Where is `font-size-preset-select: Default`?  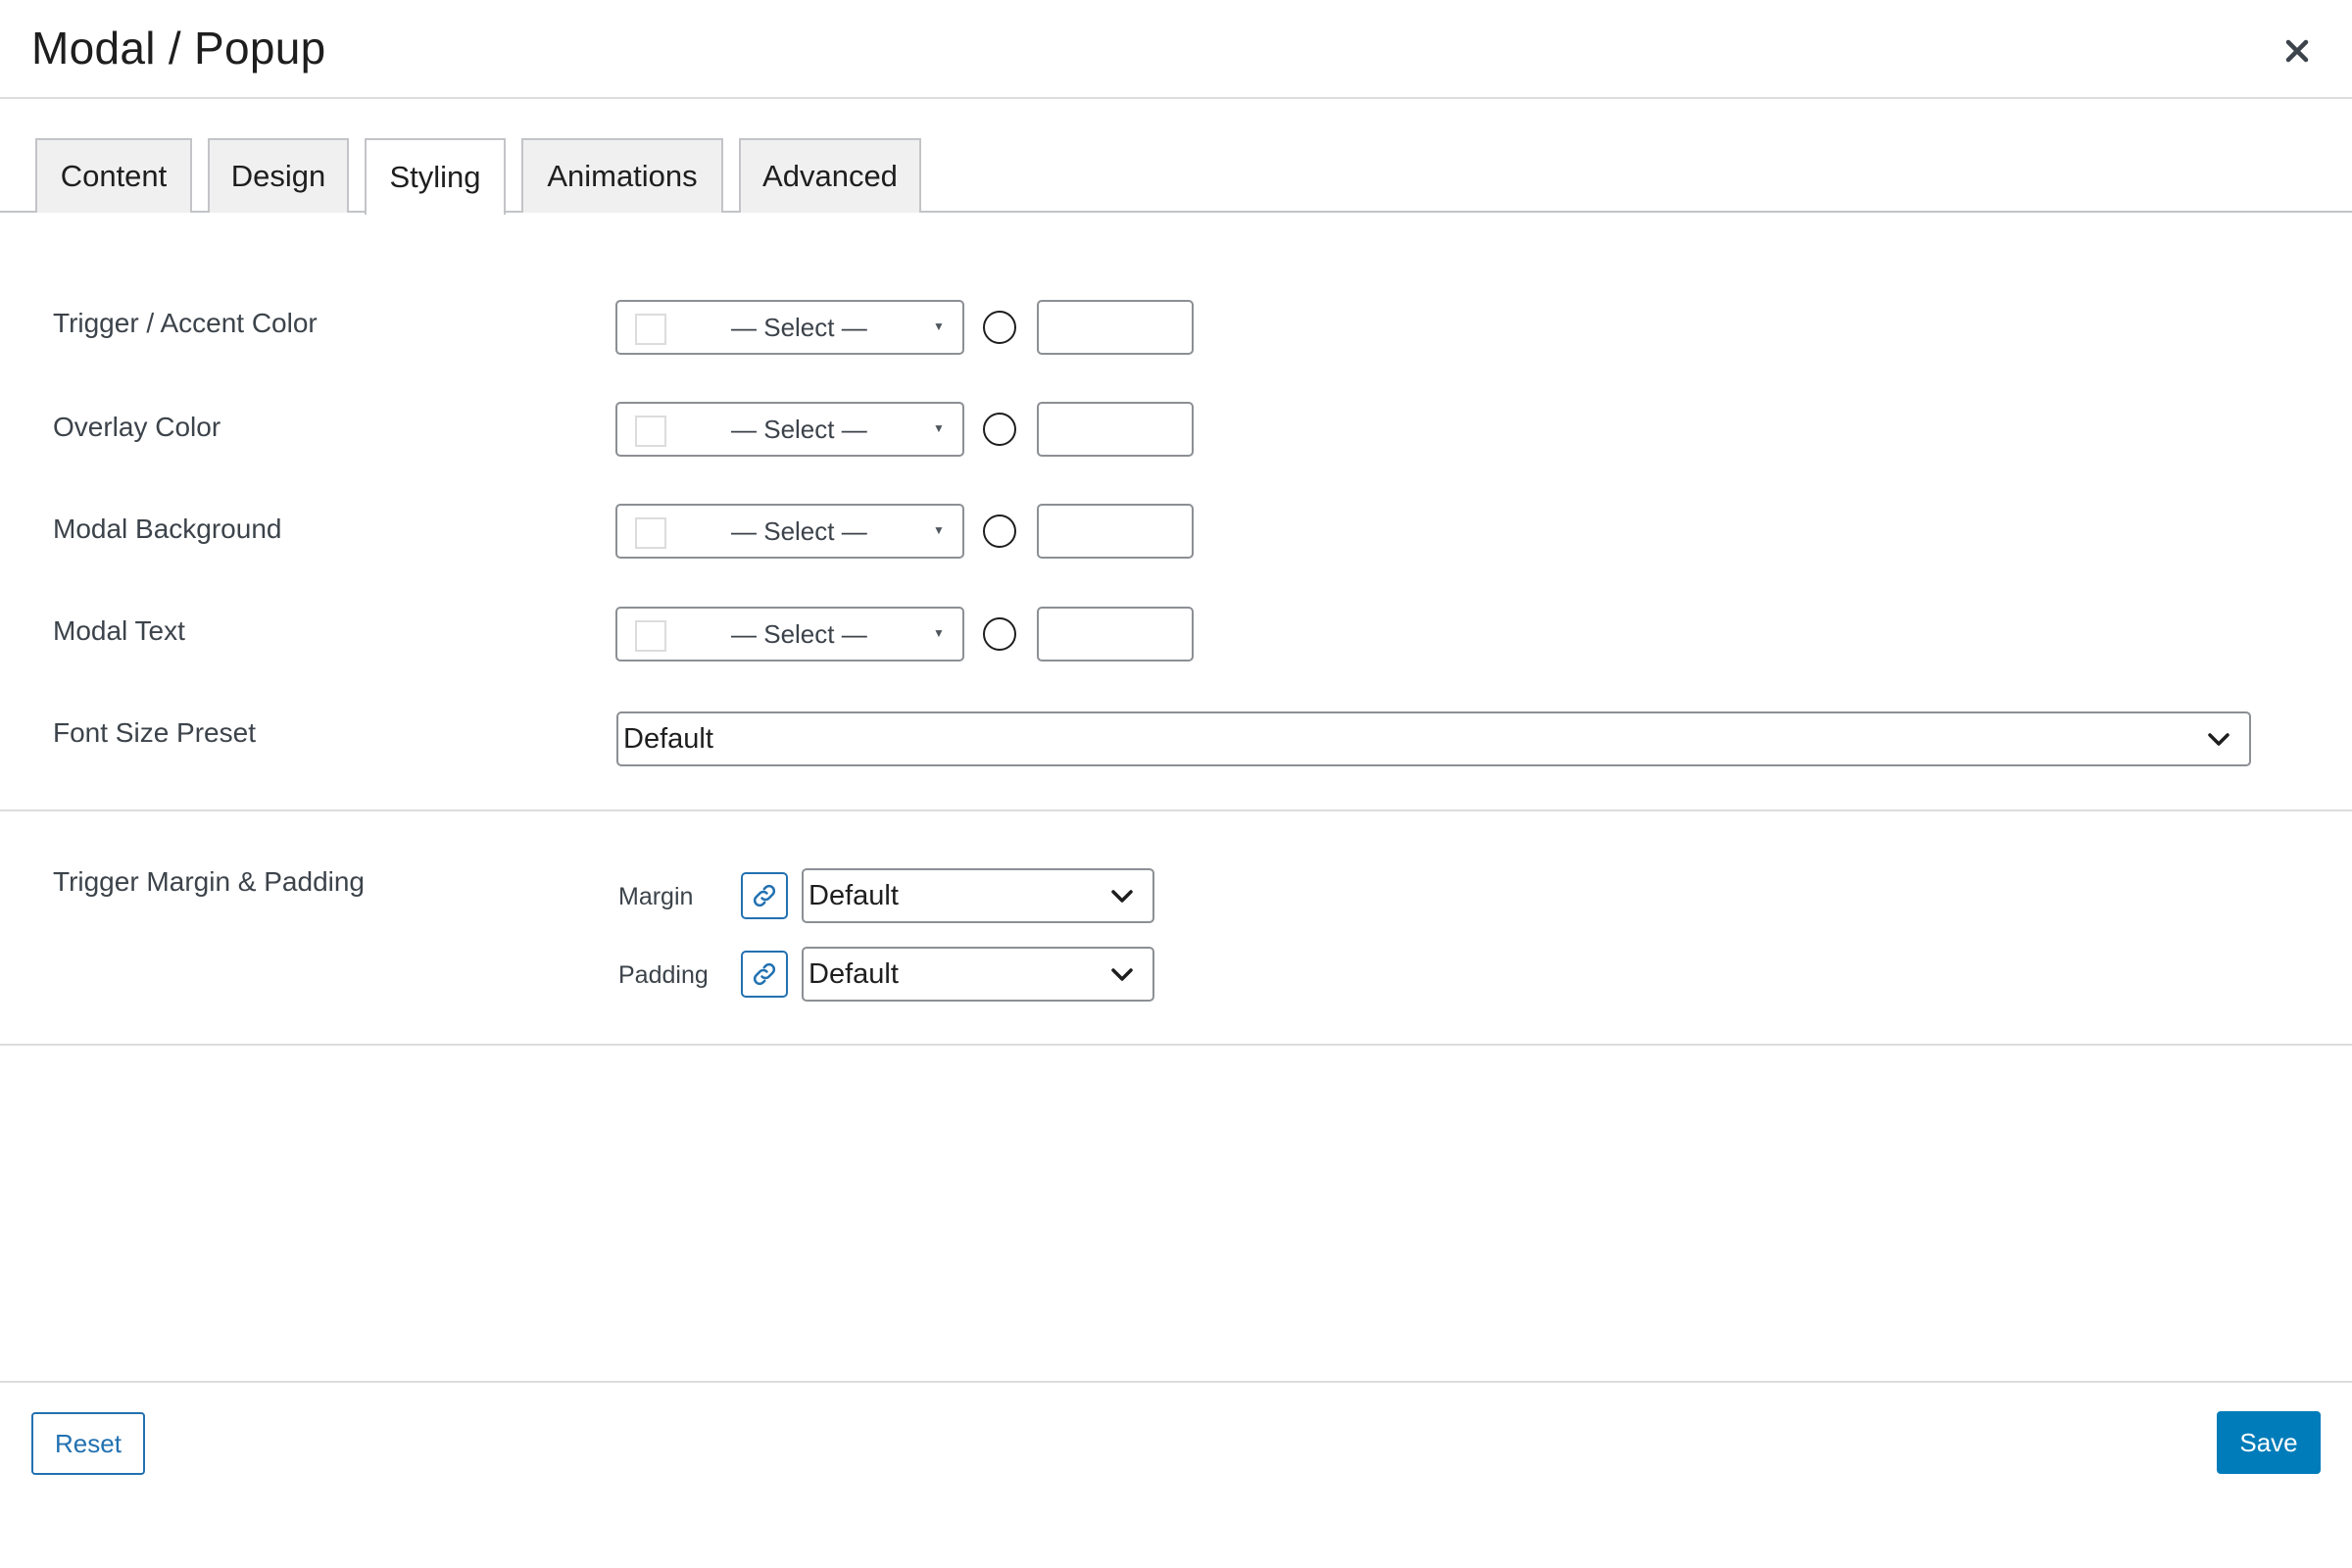
font-size-preset-select: Default is located at coordinates (1433, 738).